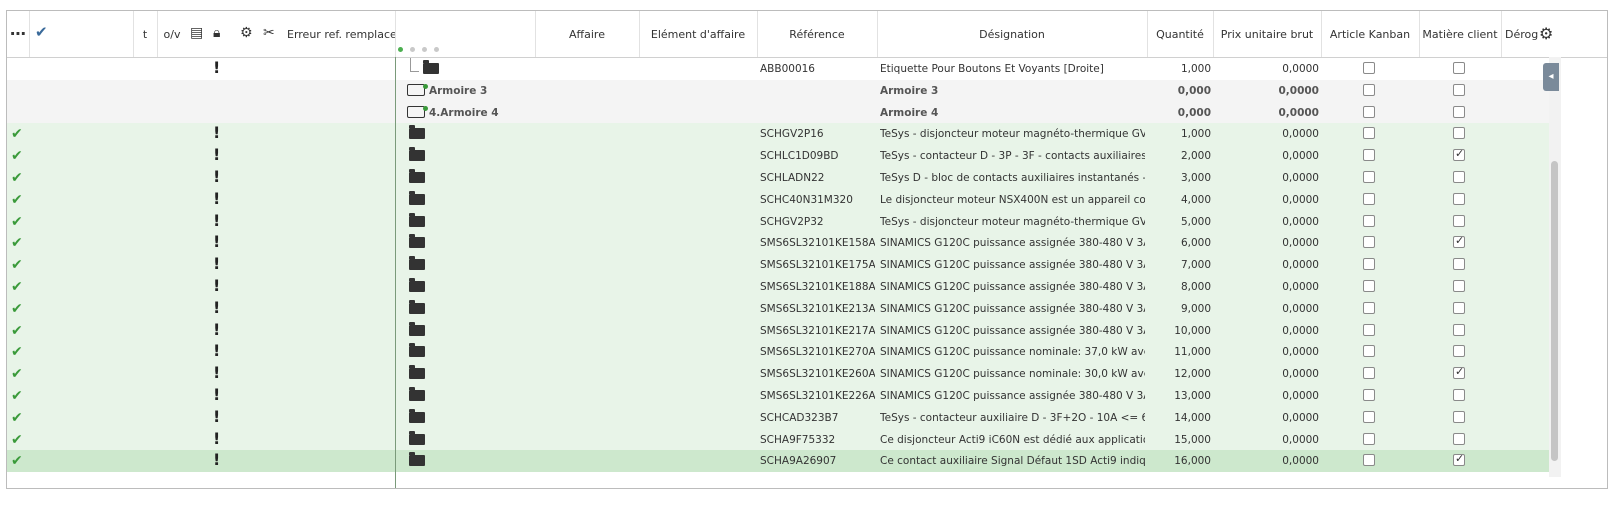 This screenshot has height=508, width=1614. Describe the element at coordinates (216, 33) in the screenshot. I see `lock-icon: 🔒︎` at that location.